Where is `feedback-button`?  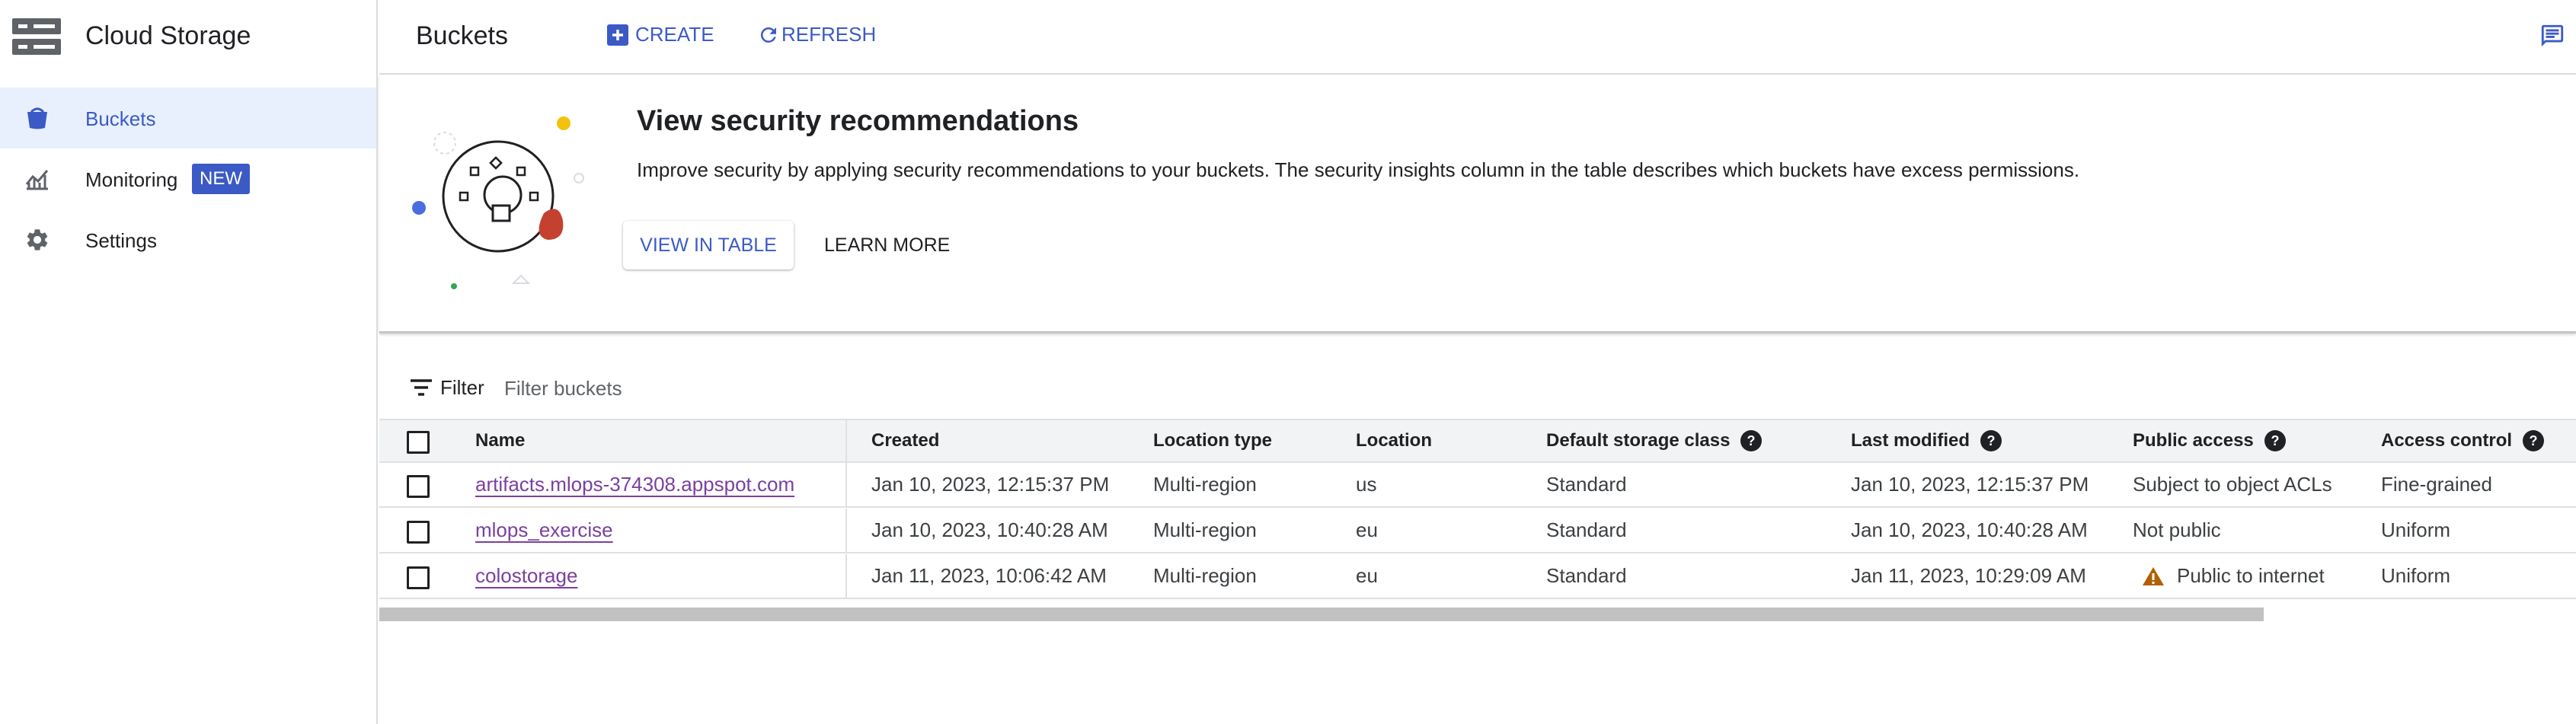 feedback-button is located at coordinates (2557, 38).